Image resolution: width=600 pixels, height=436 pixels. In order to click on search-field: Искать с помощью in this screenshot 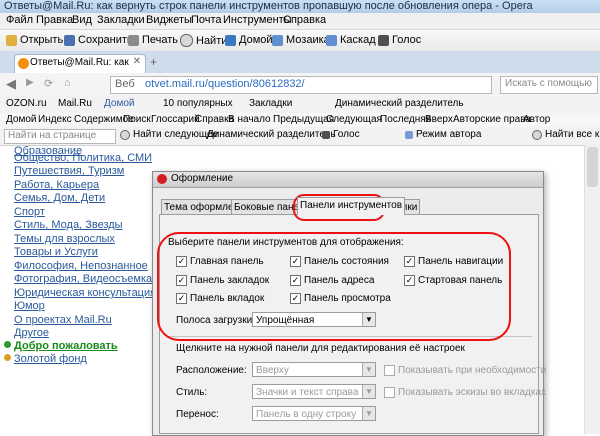, I will do `click(549, 85)`.